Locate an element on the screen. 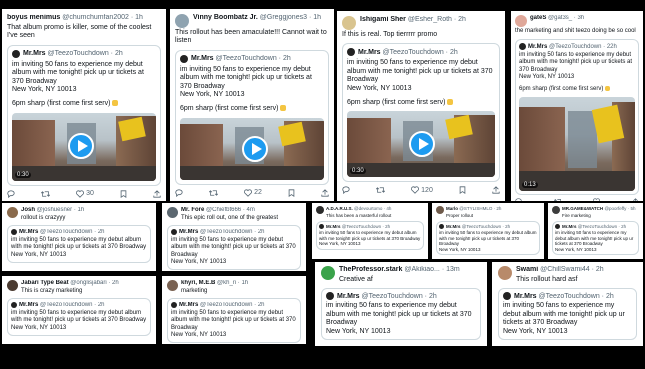 The image size is (645, 369). author-handle: @chumchumfan2002 is located at coordinates (95, 17).